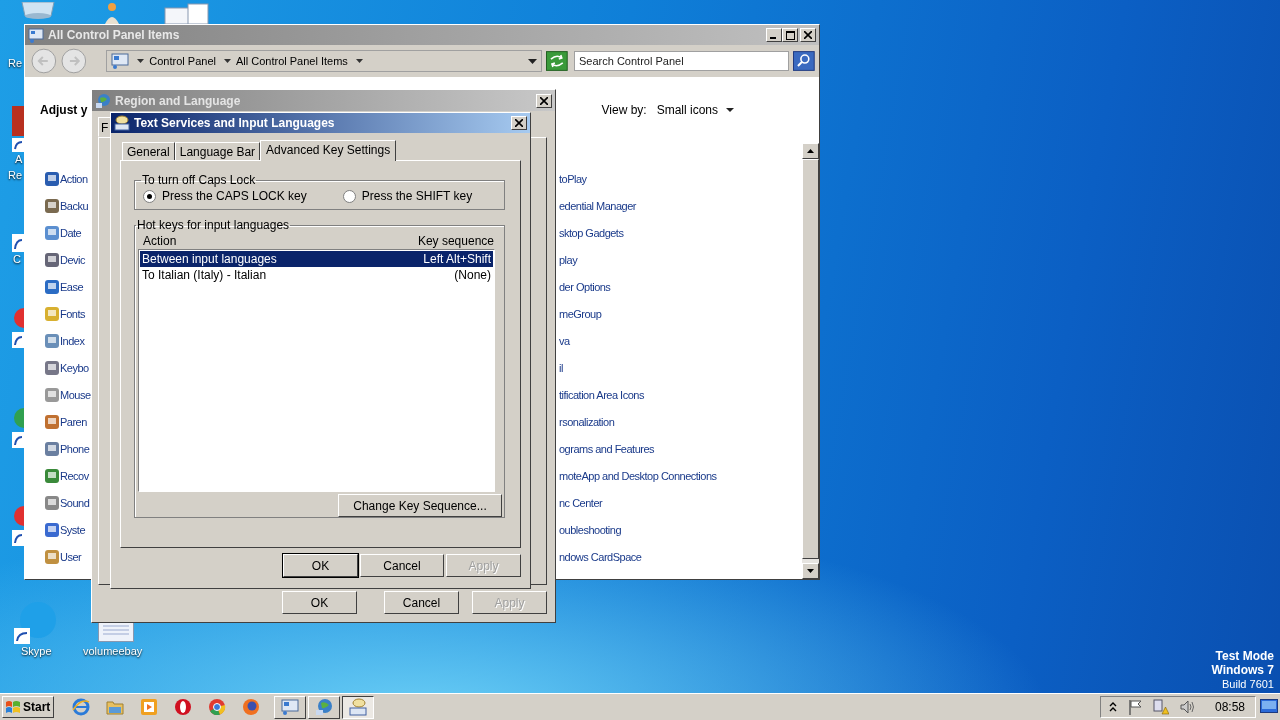 The height and width of the screenshot is (720, 1280). What do you see at coordinates (587, 421) in the screenshot?
I see `applet-link: rsonalization` at bounding box center [587, 421].